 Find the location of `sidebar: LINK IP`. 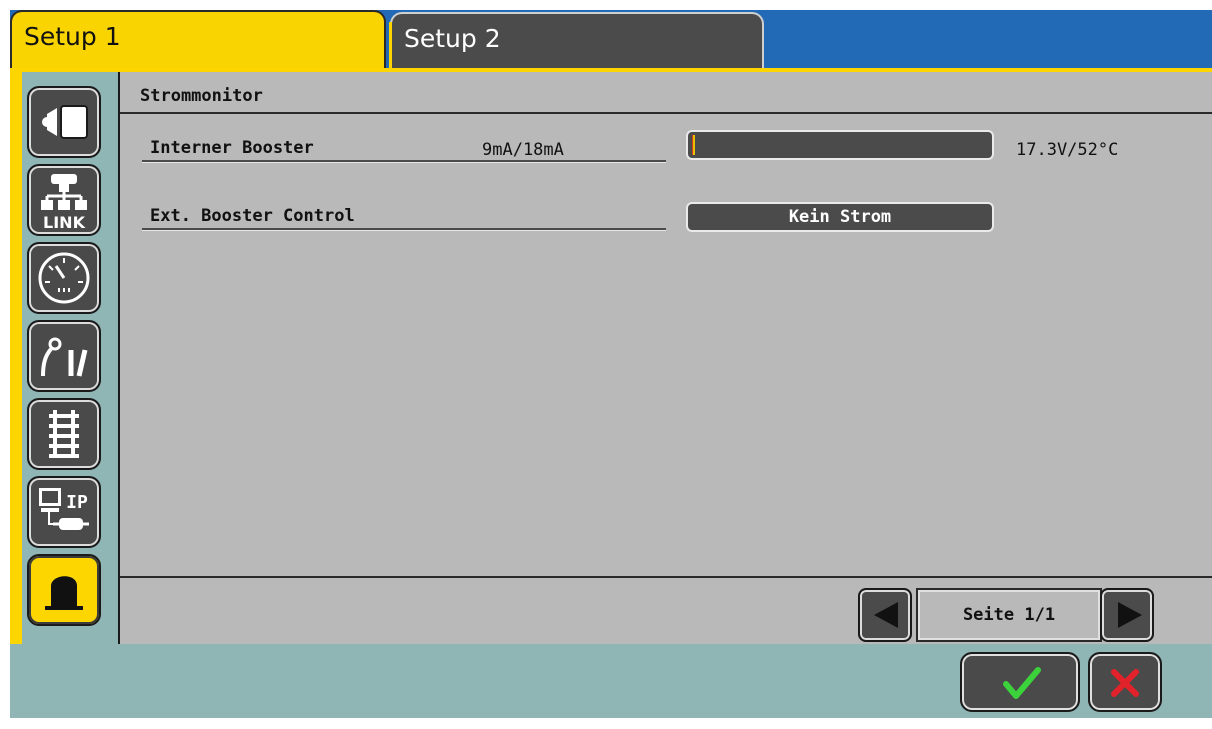

sidebar: LINK IP is located at coordinates (70, 358).